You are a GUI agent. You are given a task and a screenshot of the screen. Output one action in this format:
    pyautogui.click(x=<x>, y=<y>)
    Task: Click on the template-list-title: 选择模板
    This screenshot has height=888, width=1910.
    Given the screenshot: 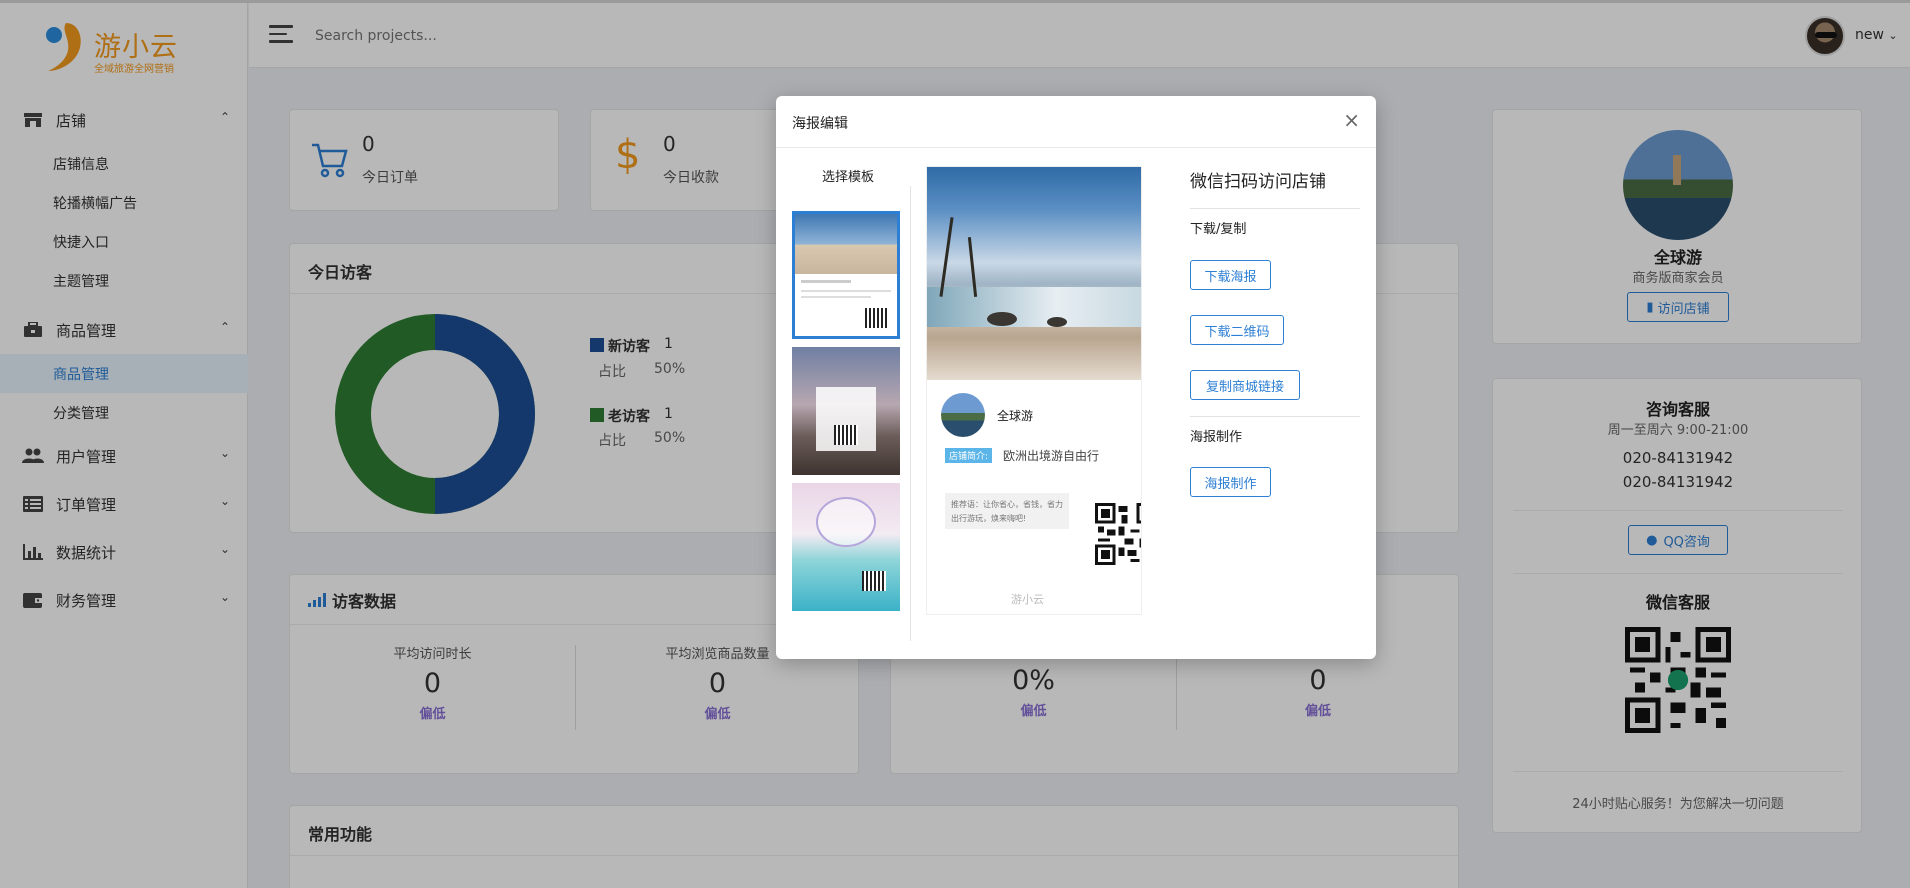 What is the action you would take?
    pyautogui.click(x=848, y=177)
    